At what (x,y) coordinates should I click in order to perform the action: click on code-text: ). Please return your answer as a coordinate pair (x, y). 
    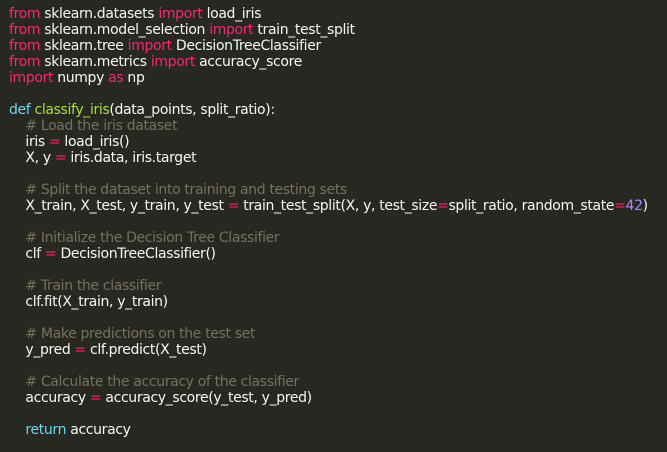
    Looking at the image, I should click on (645, 206).